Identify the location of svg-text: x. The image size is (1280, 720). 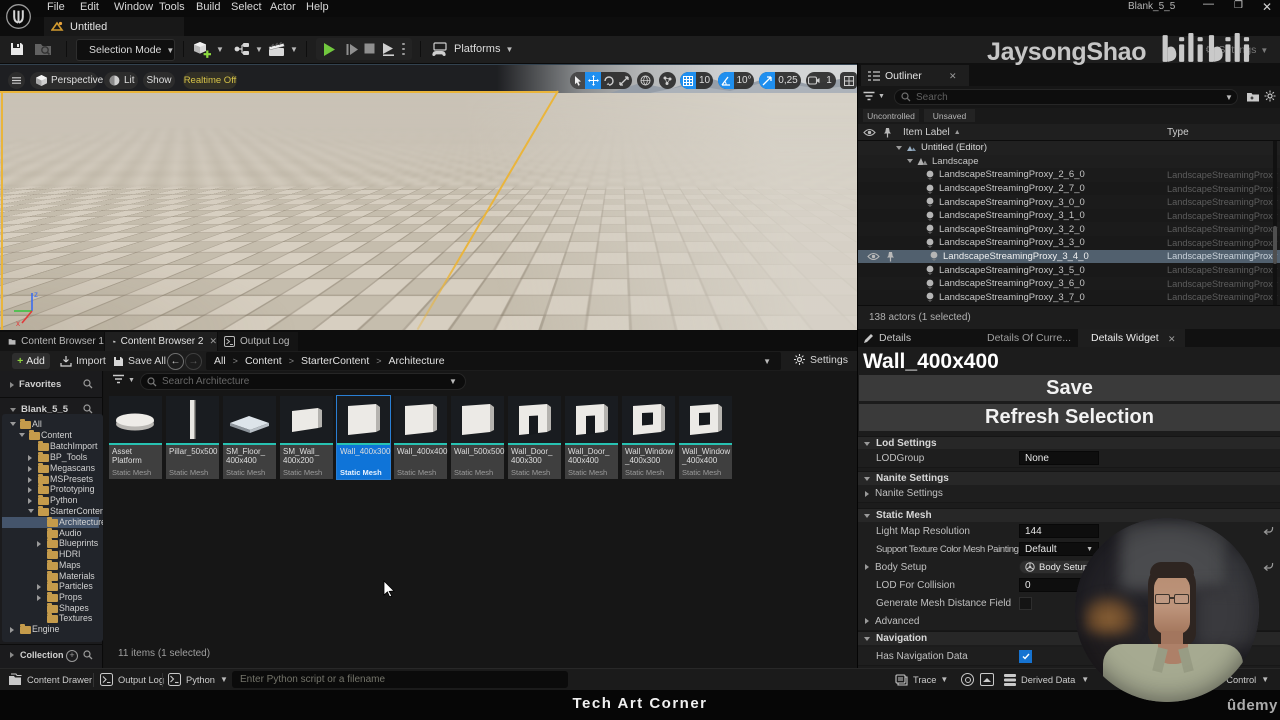
(18, 323).